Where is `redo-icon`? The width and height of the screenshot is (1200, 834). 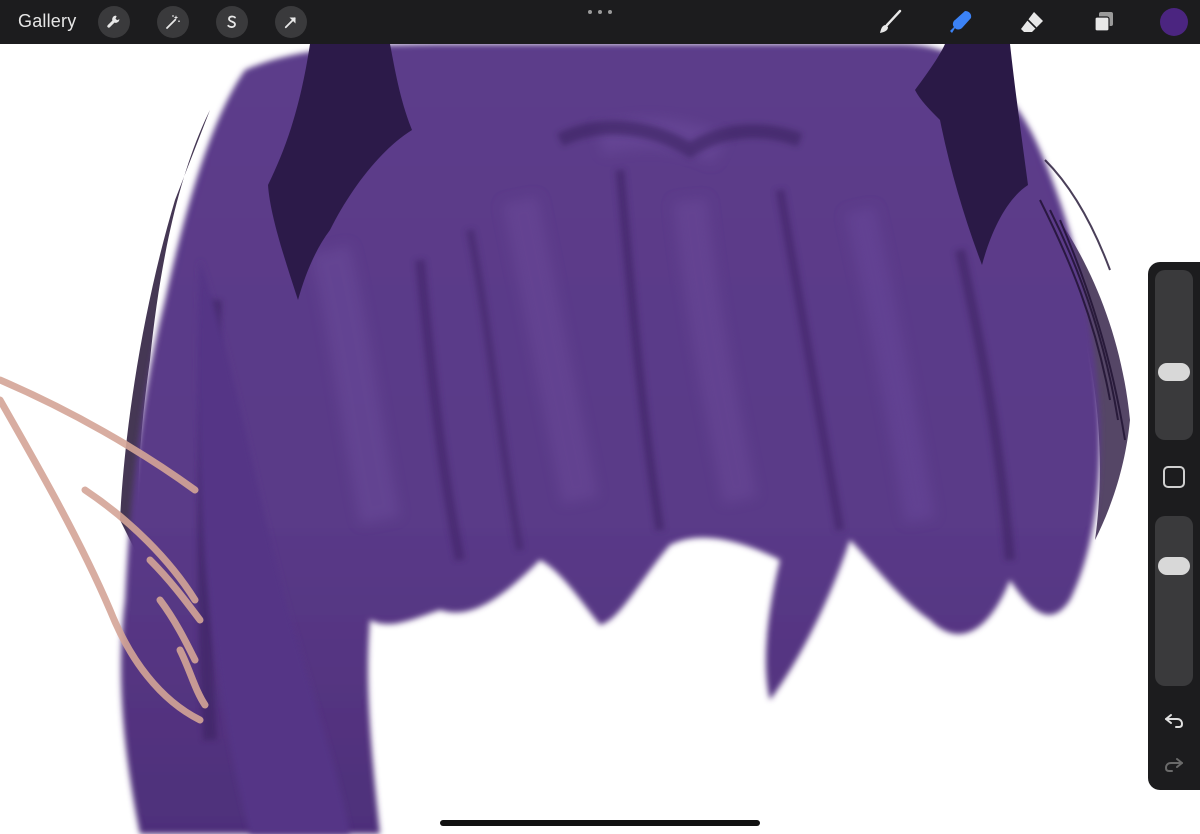
redo-icon is located at coordinates (1173, 765).